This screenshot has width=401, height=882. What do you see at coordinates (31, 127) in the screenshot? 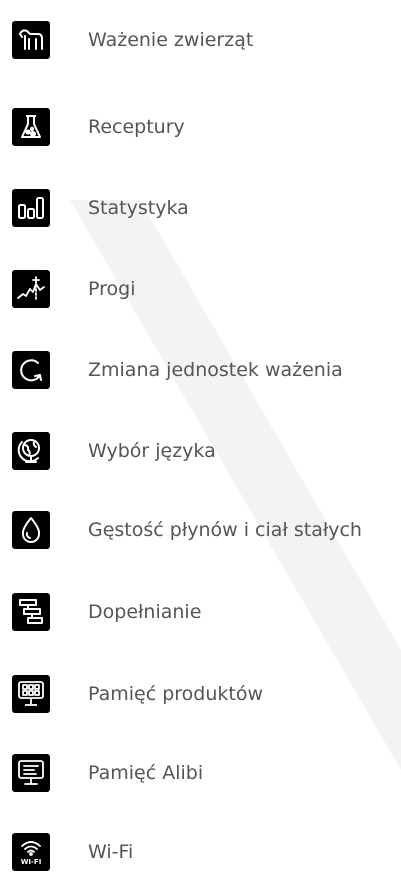
I see `flask-icon` at bounding box center [31, 127].